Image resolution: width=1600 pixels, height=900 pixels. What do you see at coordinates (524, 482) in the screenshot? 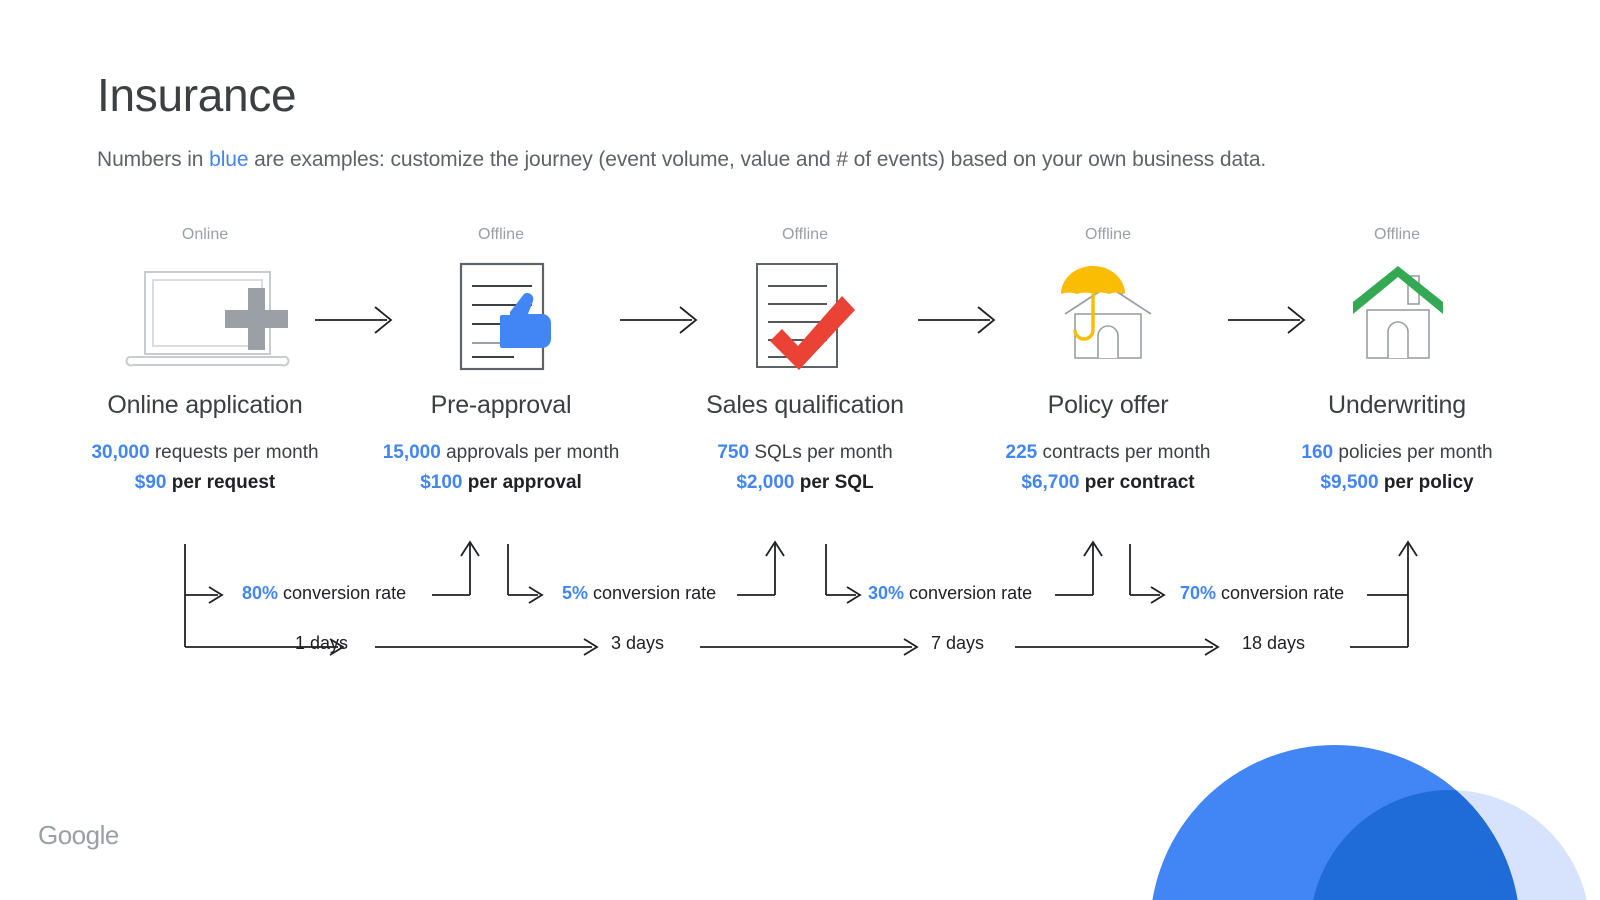
I see `stage-value-unit: per approval` at bounding box center [524, 482].